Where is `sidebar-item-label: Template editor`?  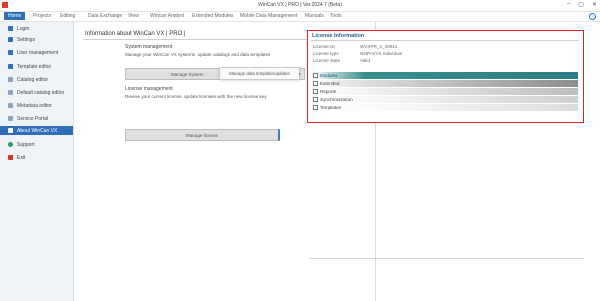 sidebar-item-label: Template editor is located at coordinates (34, 66).